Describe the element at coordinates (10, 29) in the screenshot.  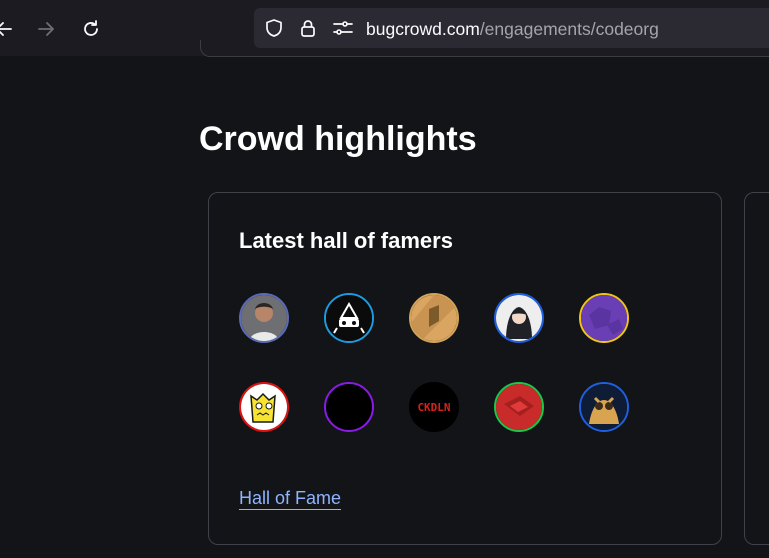
I see `back-arrow-icon` at that location.